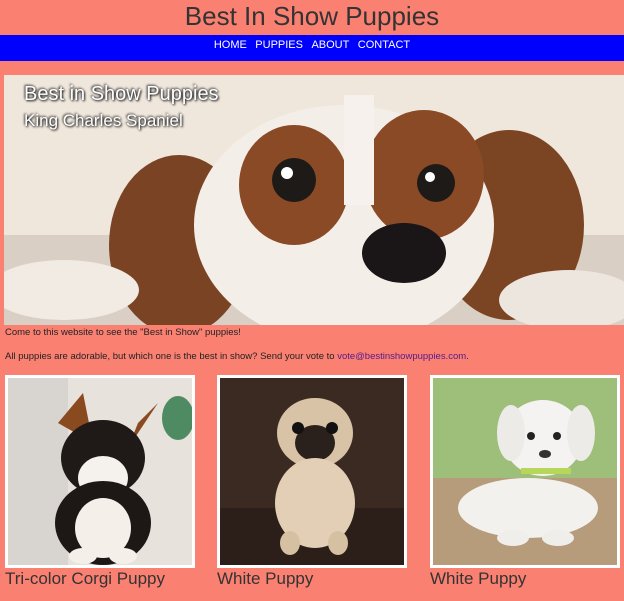 This screenshot has width=624, height=601. I want to click on puppy-caption-white: White Puppy, so click(478, 578).